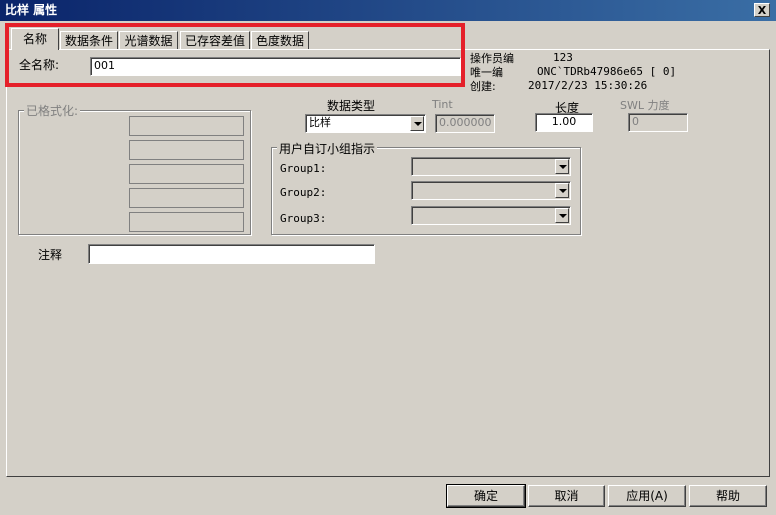 This screenshot has height=515, width=776. What do you see at coordinates (365, 123) in the screenshot?
I see `data-type-select: 比样` at bounding box center [365, 123].